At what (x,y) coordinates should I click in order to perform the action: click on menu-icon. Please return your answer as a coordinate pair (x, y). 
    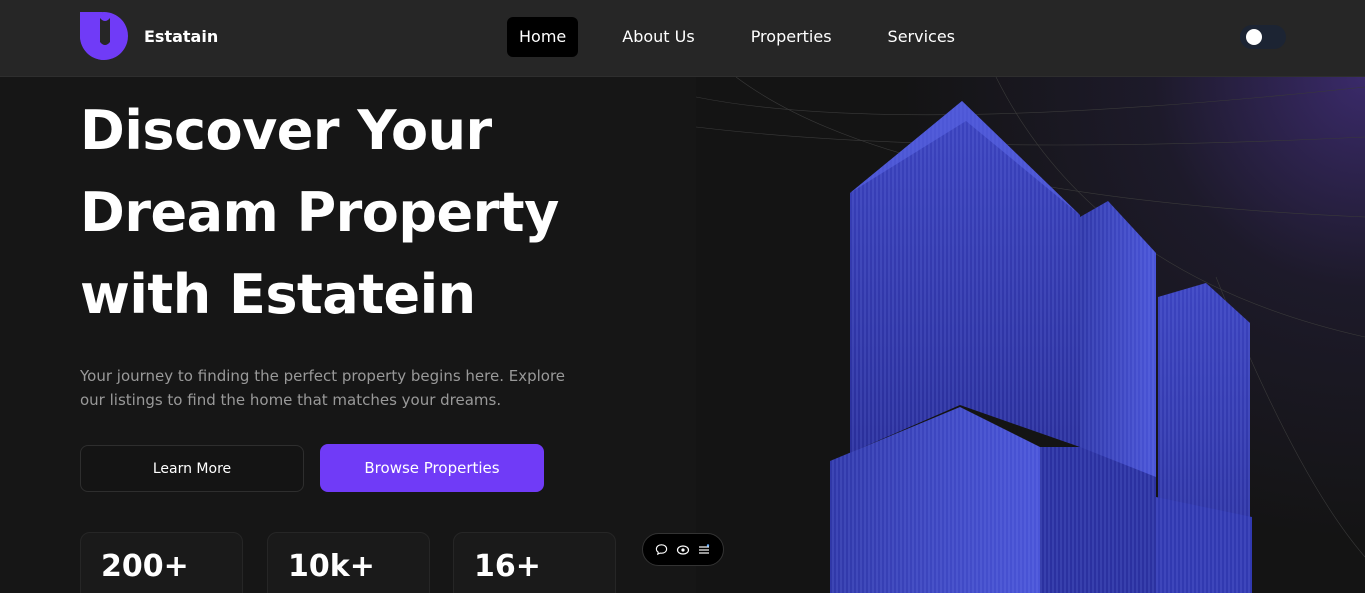
    Looking at the image, I should click on (704, 550).